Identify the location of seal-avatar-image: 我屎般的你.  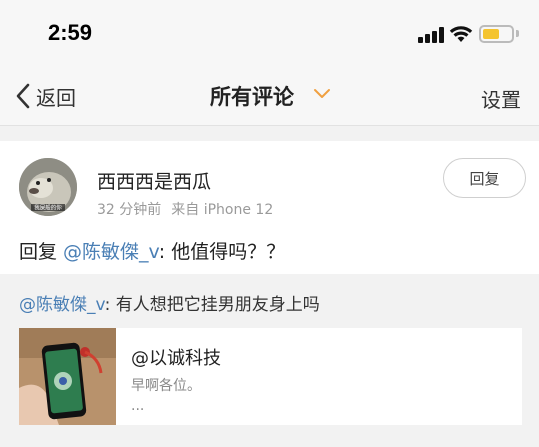
(48, 187).